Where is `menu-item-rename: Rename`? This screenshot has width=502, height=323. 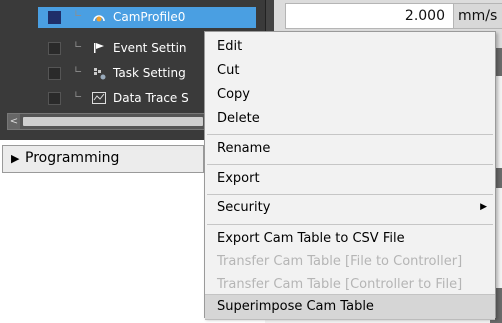
menu-item-rename: Rename is located at coordinates (350, 149).